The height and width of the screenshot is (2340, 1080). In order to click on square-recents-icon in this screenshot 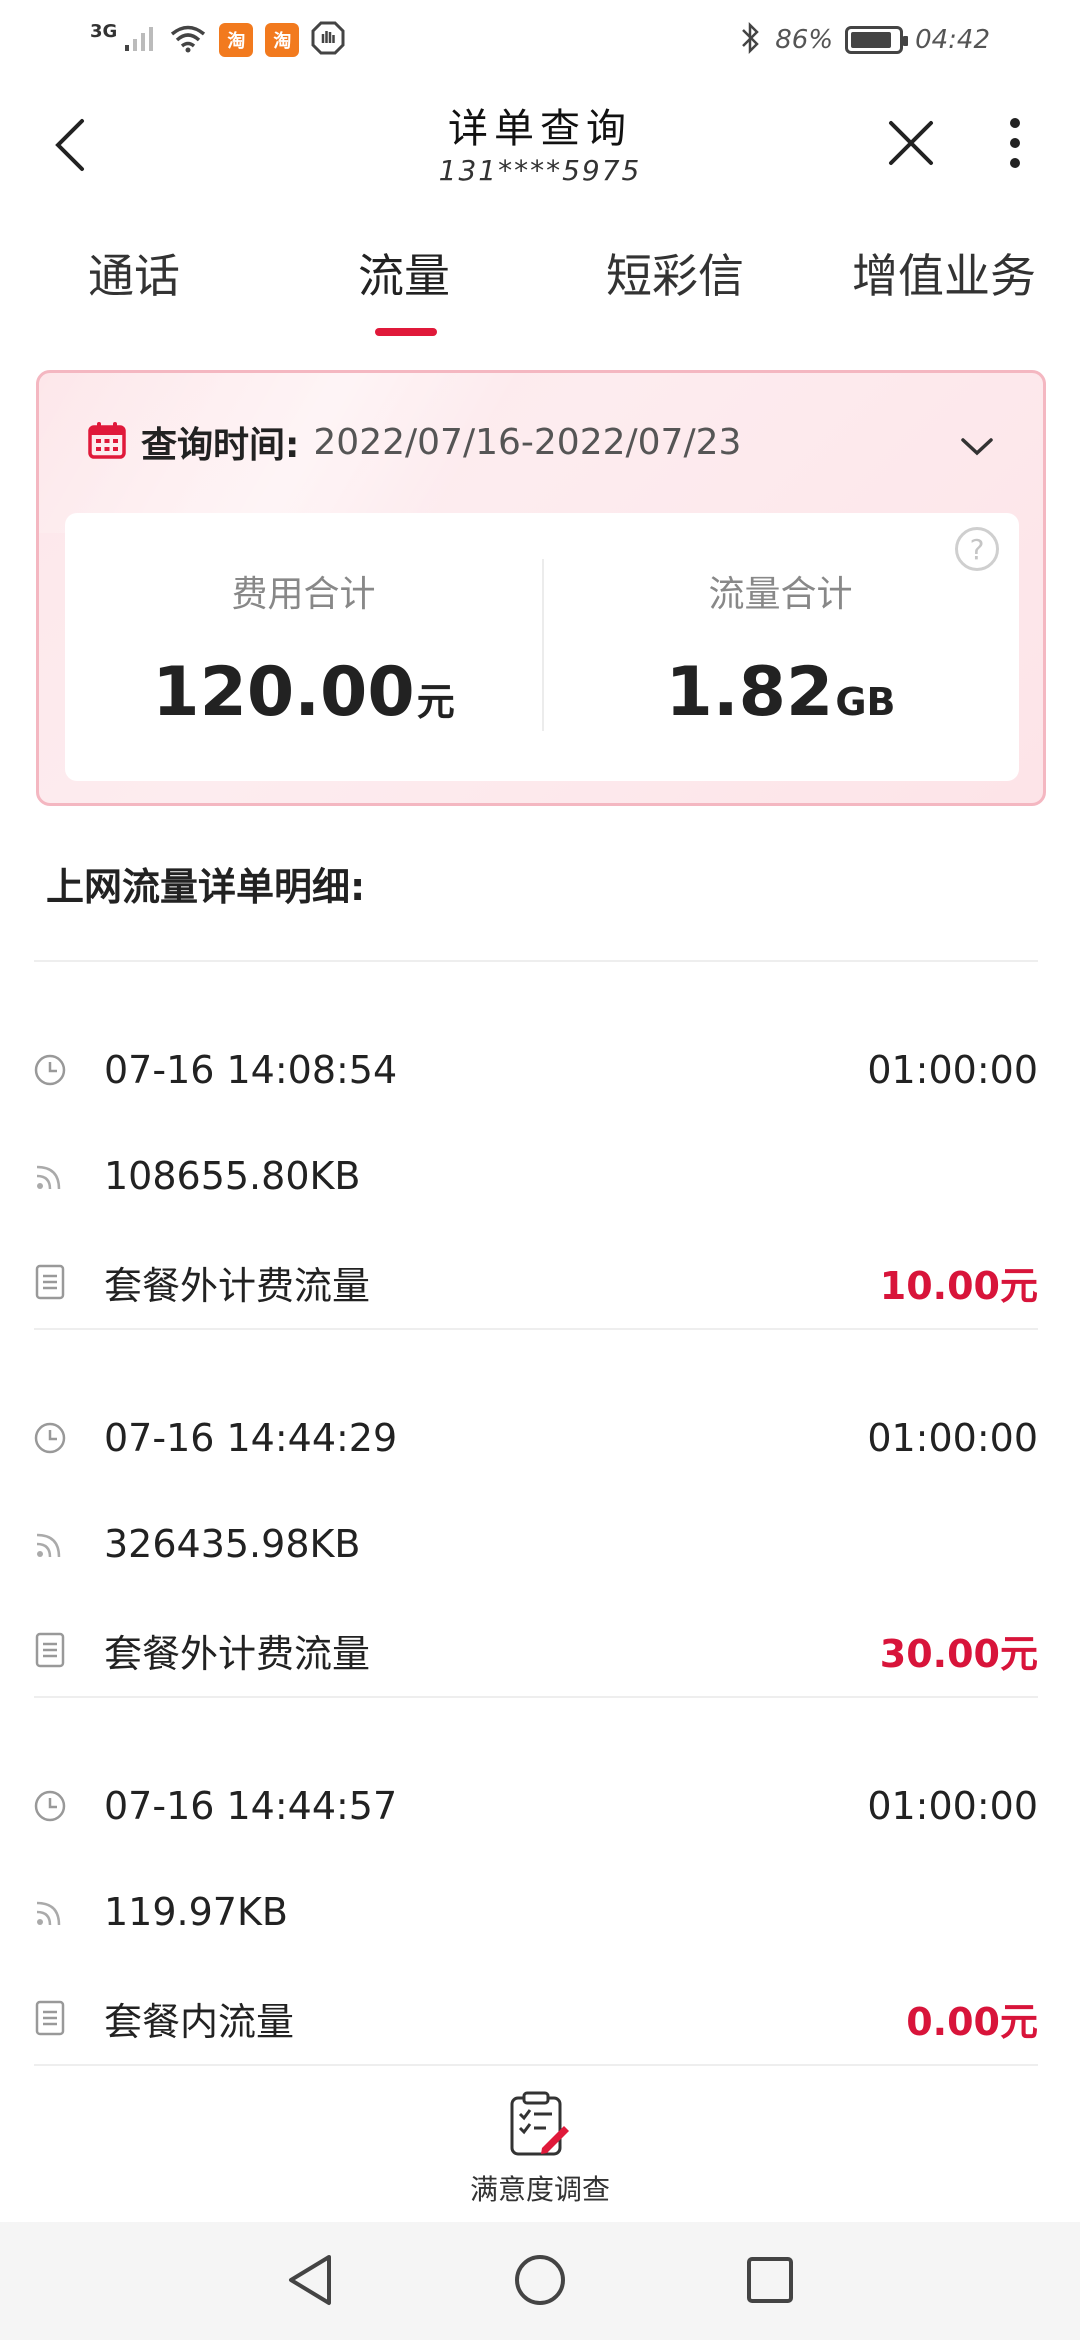, I will do `click(770, 2280)`.